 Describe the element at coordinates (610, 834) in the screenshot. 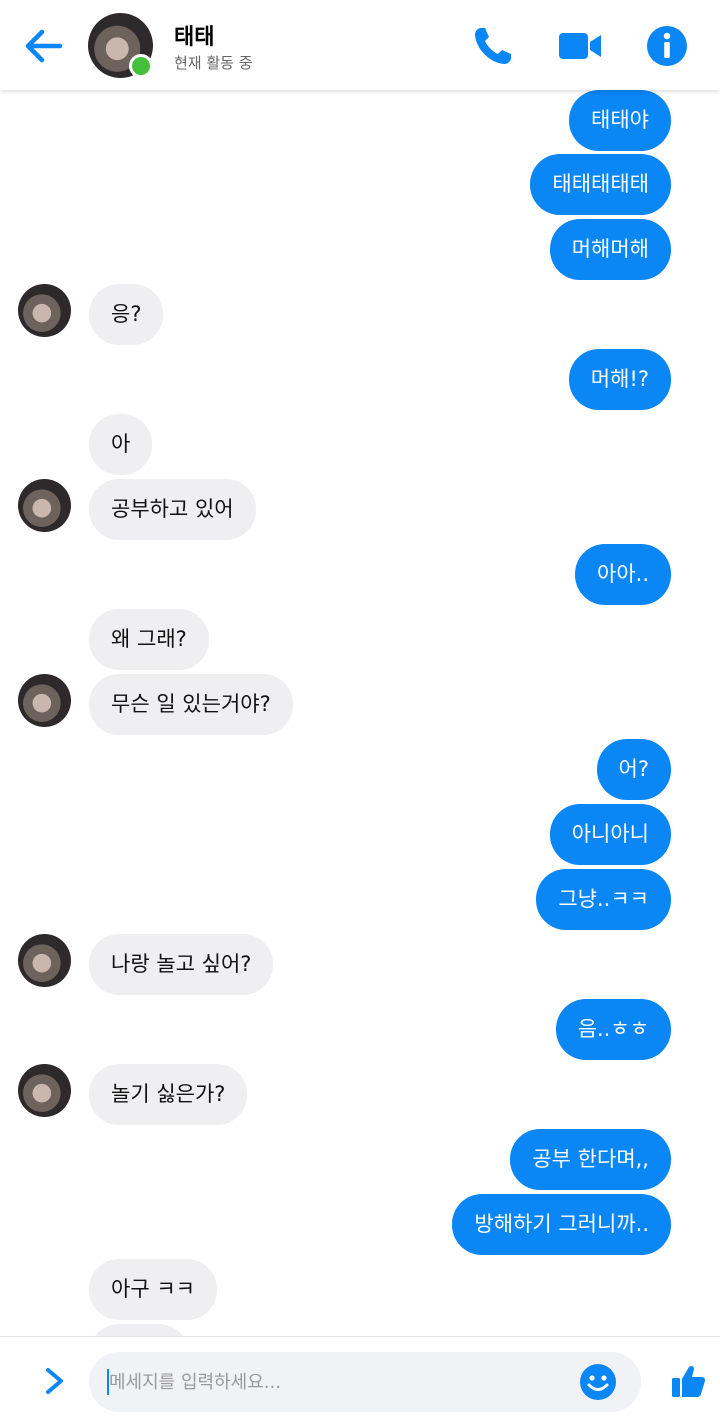

I see `outgoing-message-bubble: 아니아니` at that location.